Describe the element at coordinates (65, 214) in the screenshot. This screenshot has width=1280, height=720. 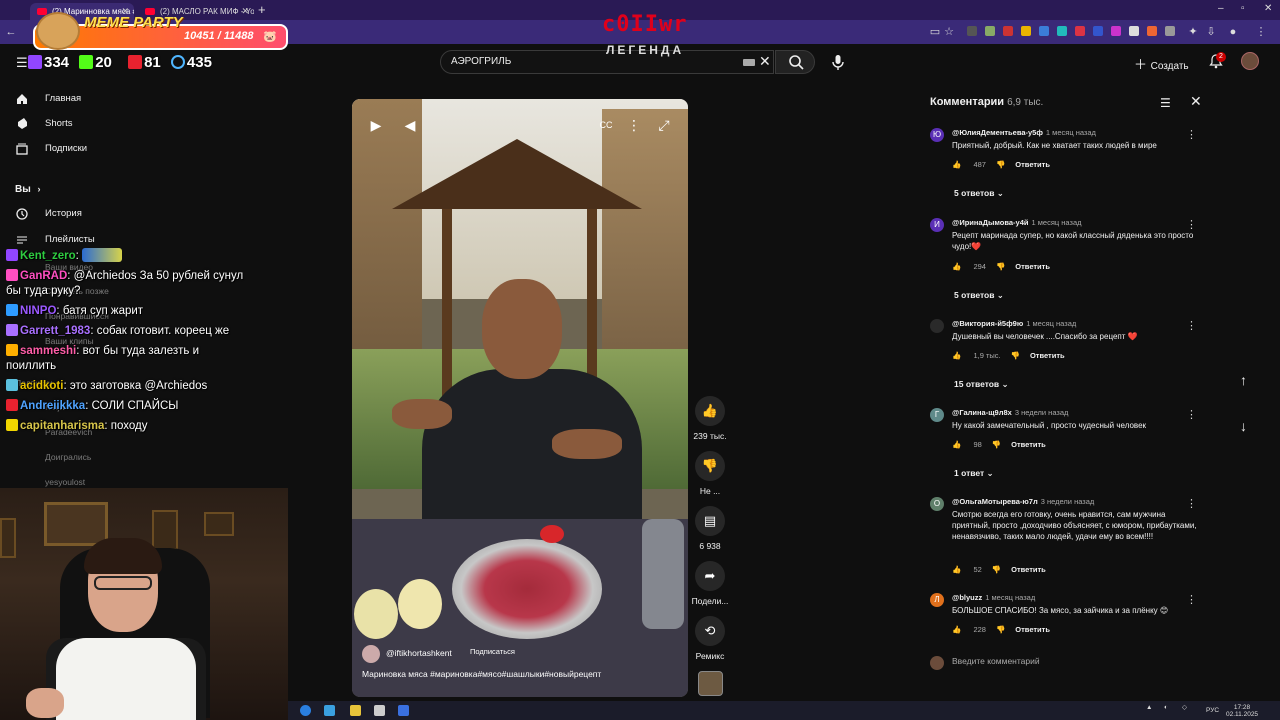
I see `sidebar-item-history: История` at that location.